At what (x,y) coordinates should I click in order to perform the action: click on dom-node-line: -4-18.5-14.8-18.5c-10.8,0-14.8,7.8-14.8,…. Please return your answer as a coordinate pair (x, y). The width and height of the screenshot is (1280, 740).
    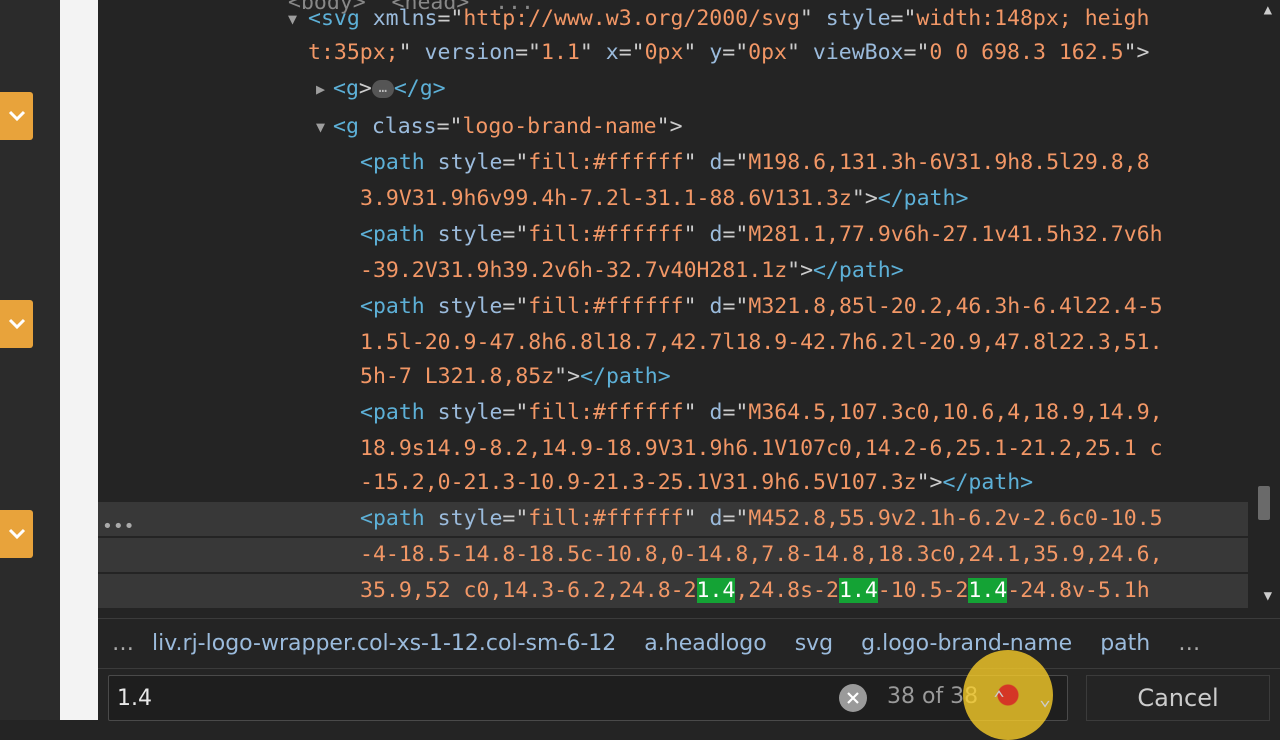
    Looking at the image, I should click on (673, 555).